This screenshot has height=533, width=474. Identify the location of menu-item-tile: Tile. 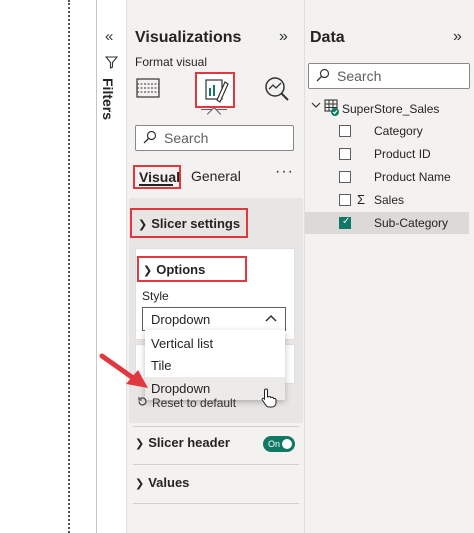
(215, 365).